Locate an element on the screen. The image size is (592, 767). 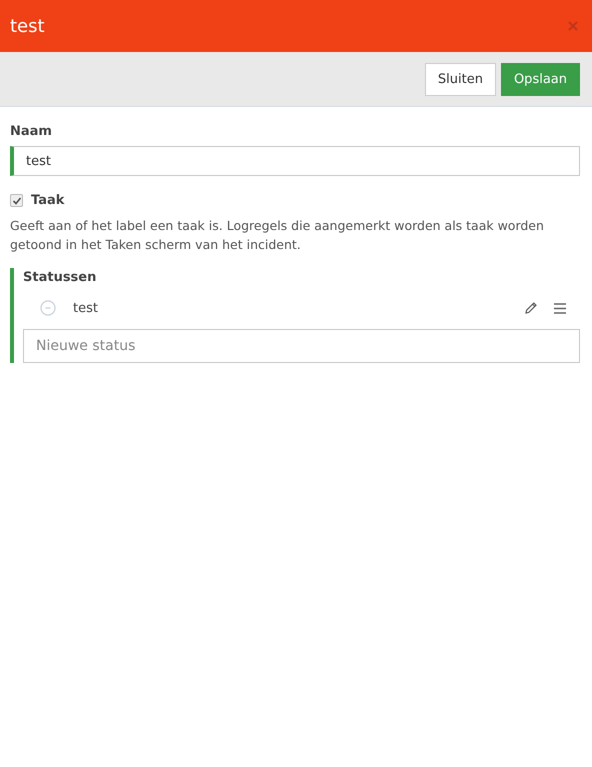
checkbox-label: Taak is located at coordinates (47, 200).